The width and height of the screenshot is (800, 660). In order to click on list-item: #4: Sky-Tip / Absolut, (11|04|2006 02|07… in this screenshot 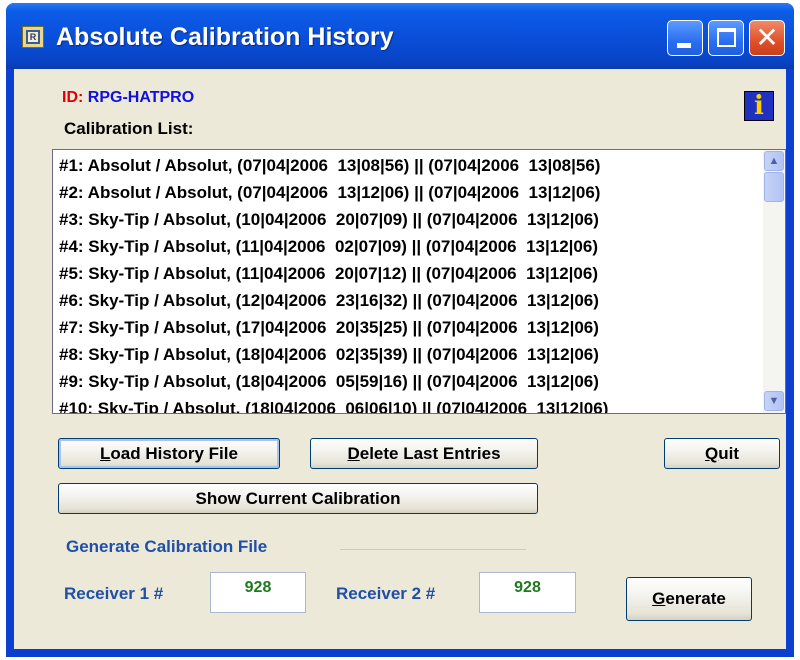, I will do `click(328, 246)`.